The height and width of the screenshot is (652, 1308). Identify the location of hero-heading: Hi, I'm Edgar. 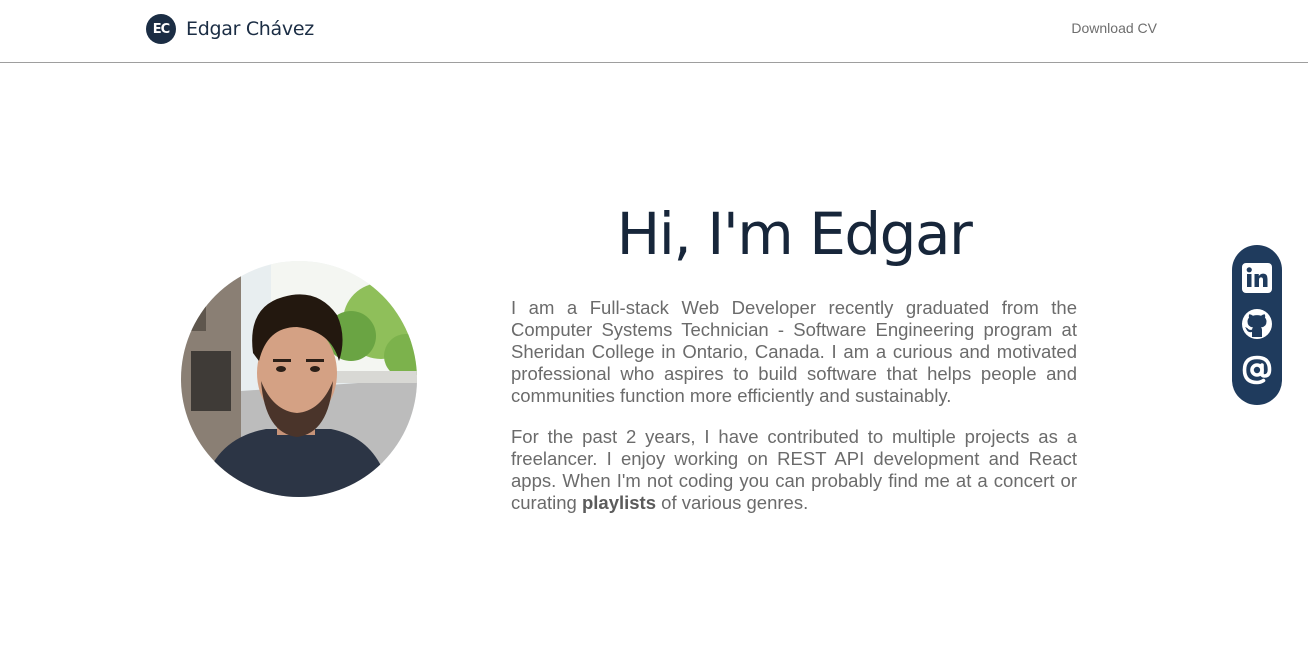
(794, 234).